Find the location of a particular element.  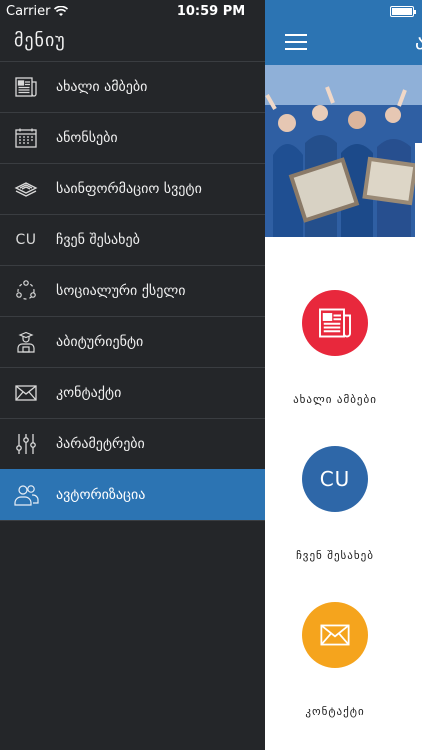

menu-item-applicant: აბიტურიენტი is located at coordinates (132, 341).